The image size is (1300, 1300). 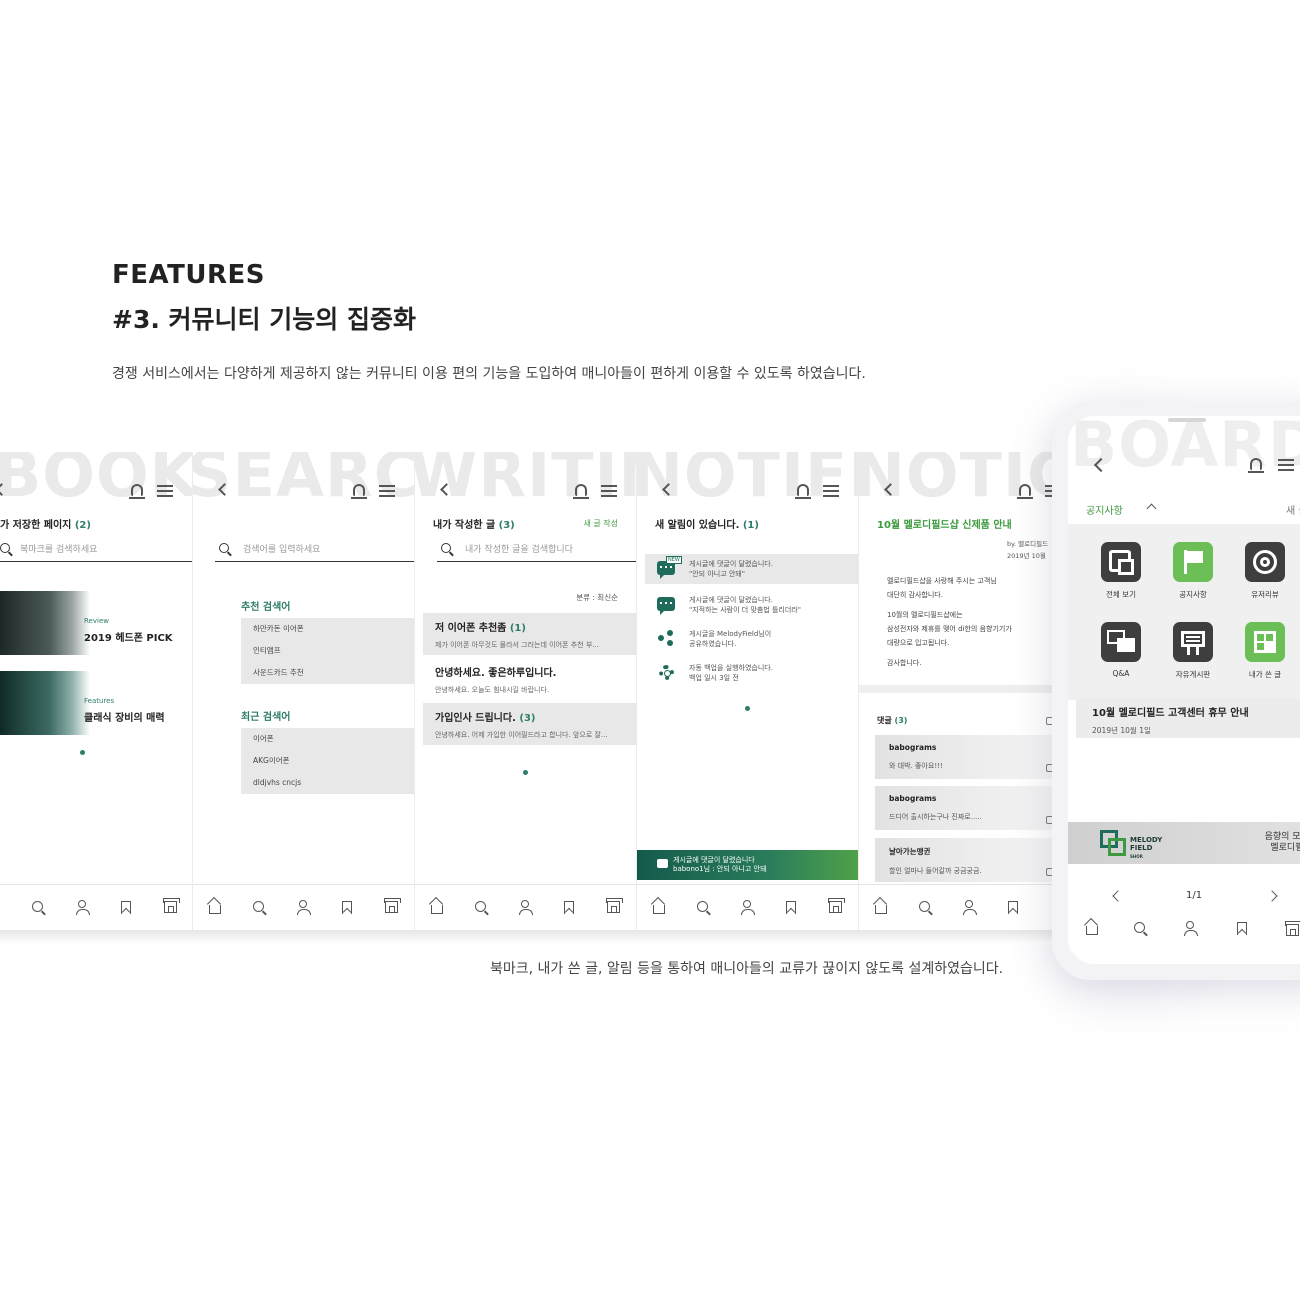 I want to click on new-post-button: 새 글 작성, so click(x=600, y=523).